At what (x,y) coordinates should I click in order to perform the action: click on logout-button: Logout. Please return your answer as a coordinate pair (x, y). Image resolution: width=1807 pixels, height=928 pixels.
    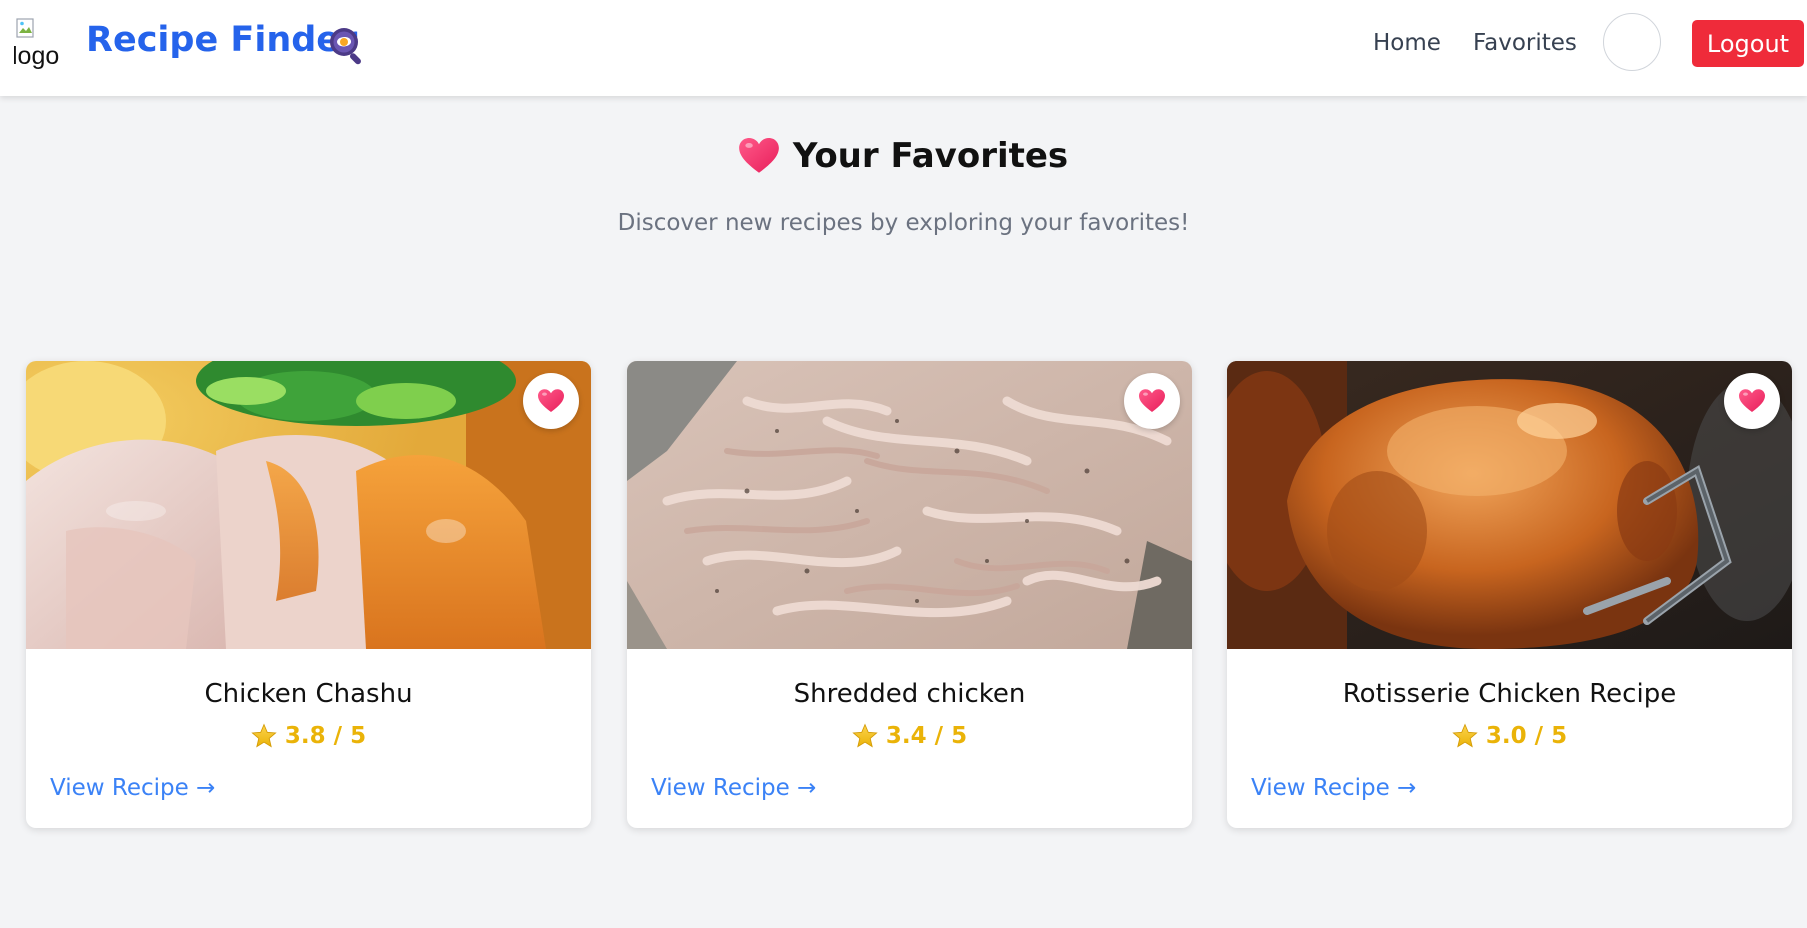
    Looking at the image, I should click on (1748, 43).